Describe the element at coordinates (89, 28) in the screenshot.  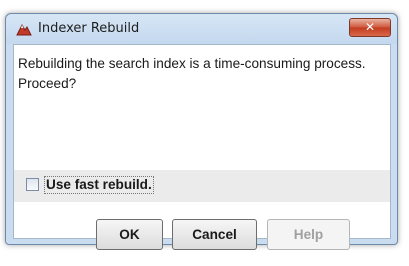
I see `window-title: Indexer Rebuild` at that location.